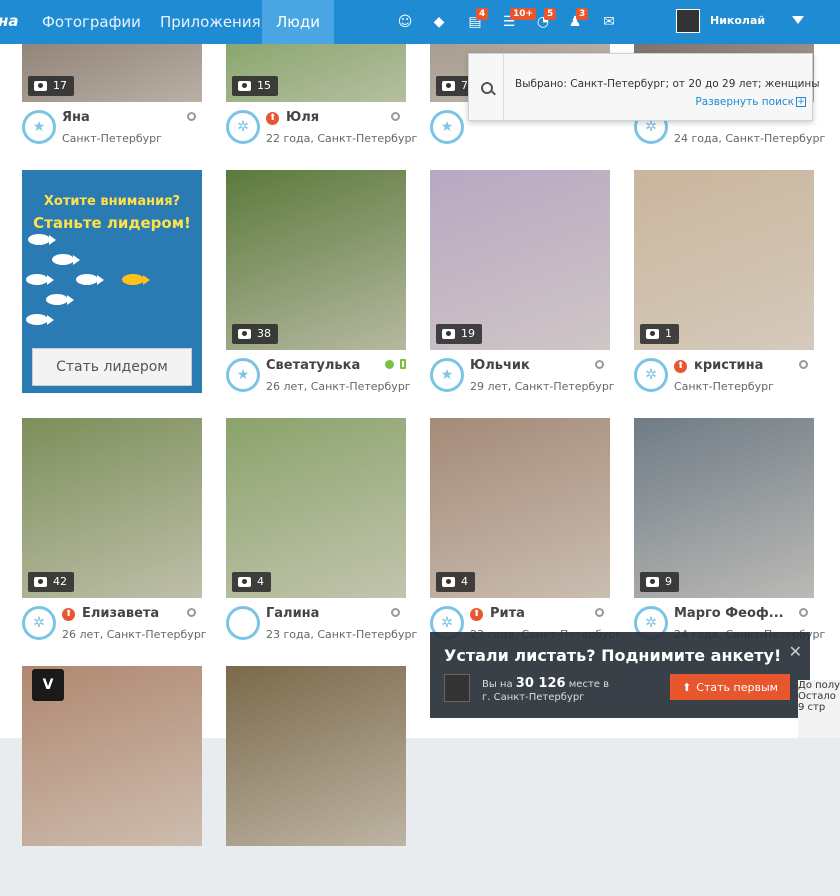  Describe the element at coordinates (313, 365) in the screenshot. I see `profile-name: Светатулька` at that location.